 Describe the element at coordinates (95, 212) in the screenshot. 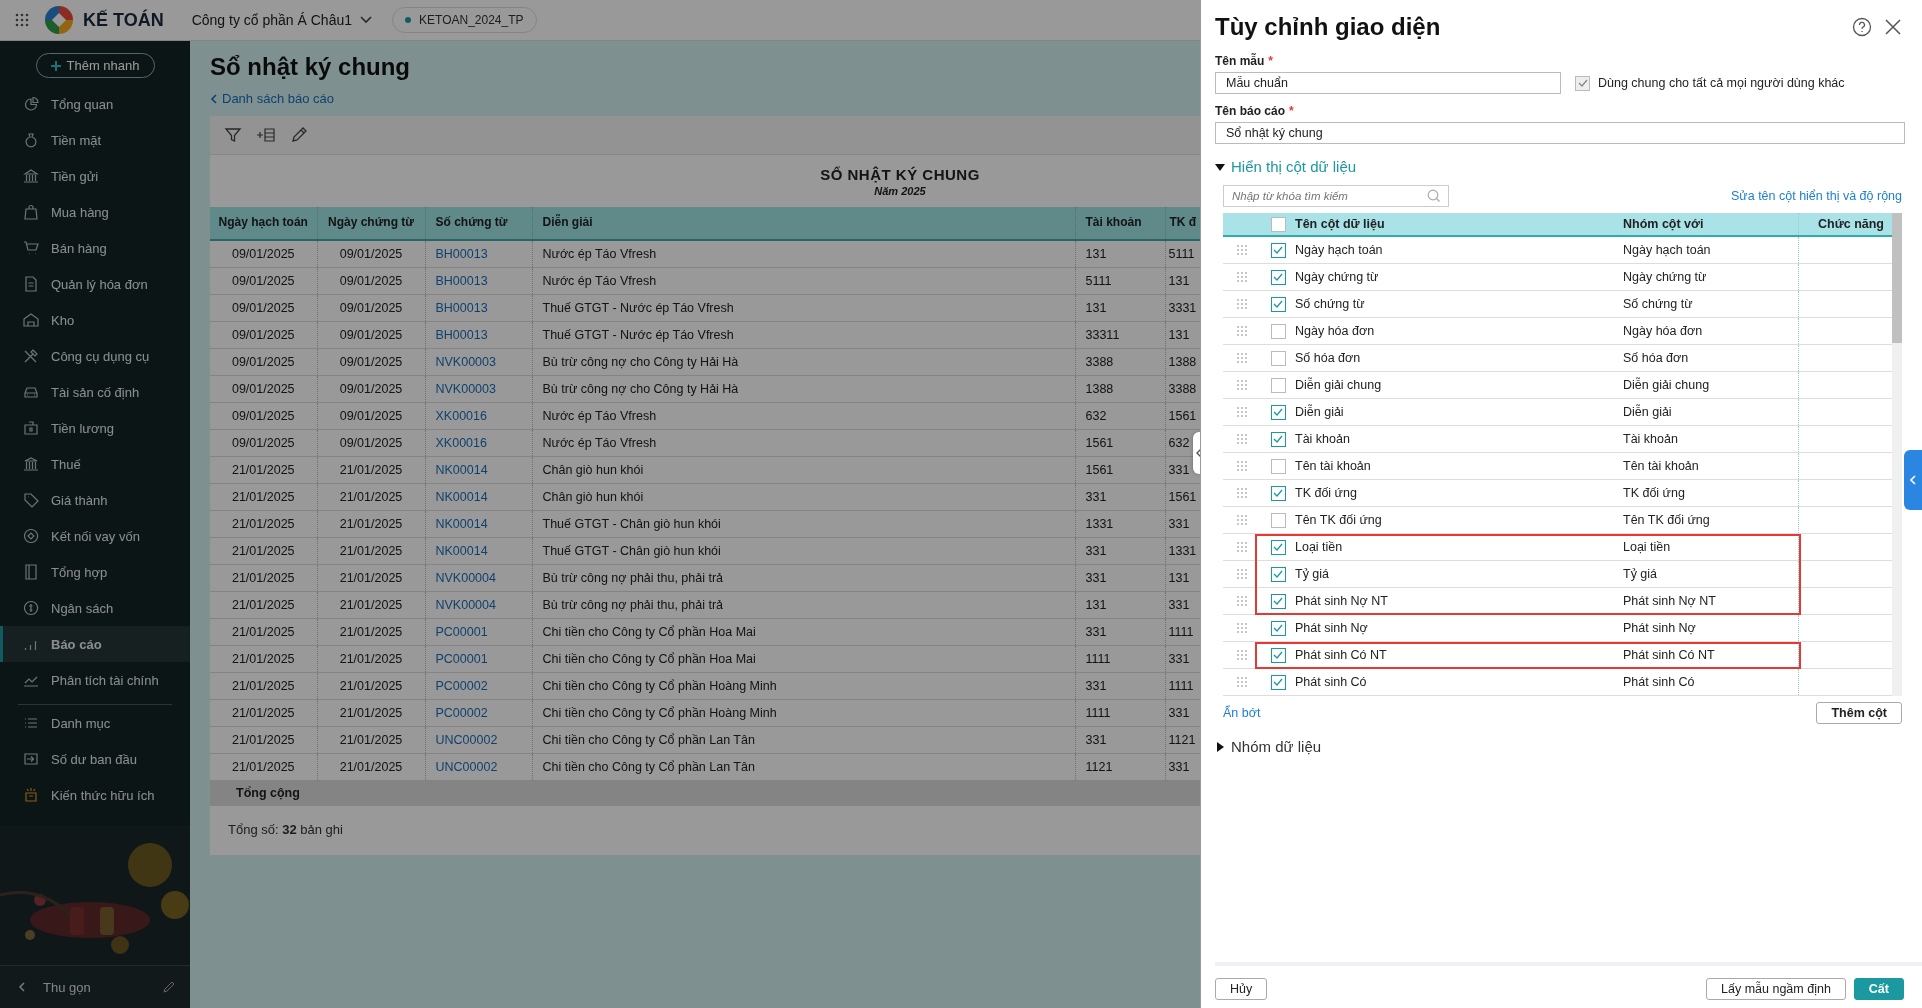

I see `sidebar-item: Mua hàng` at that location.